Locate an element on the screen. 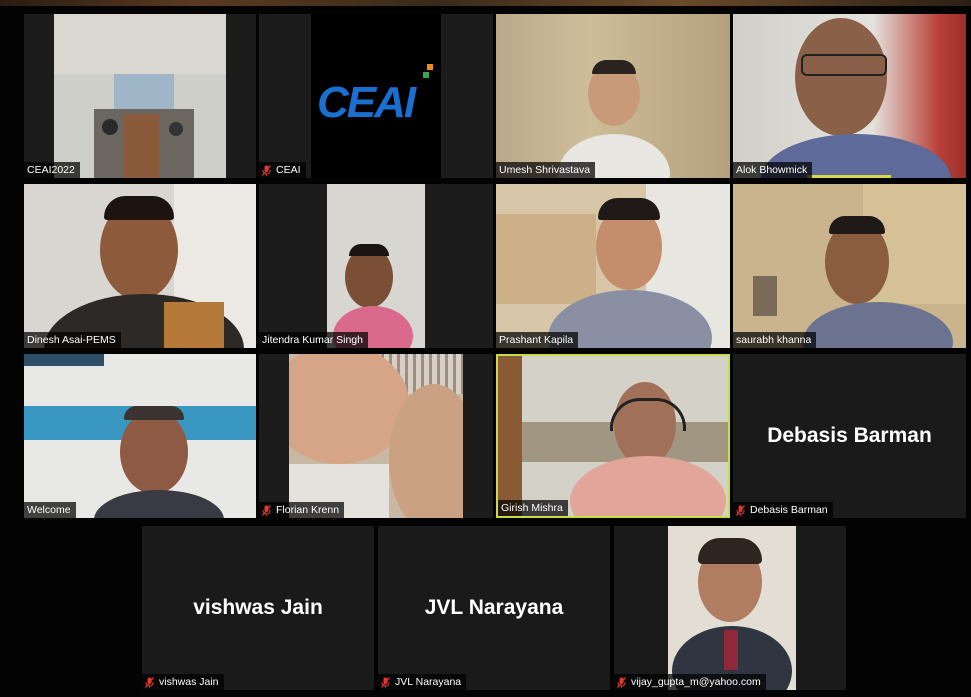  participant-tile: Prashant Kapila is located at coordinates (613, 266).